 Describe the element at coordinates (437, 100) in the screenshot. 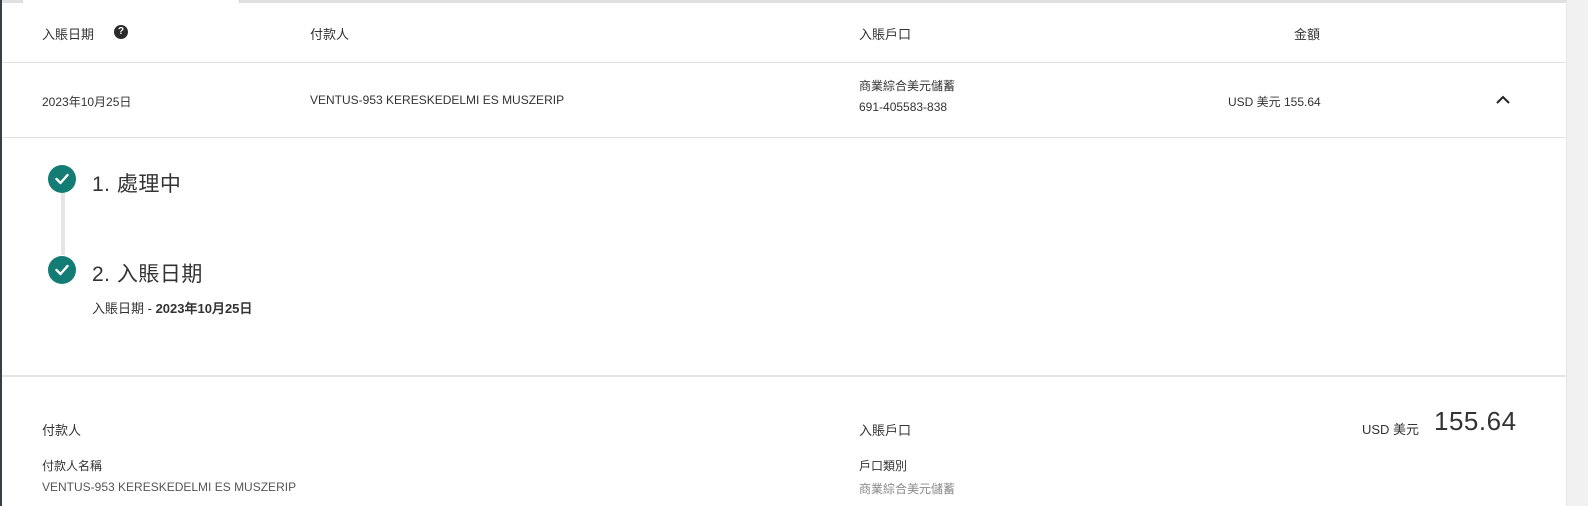

I see `row-payer: VENTUS-953 KERESKEDELMI ES MUSZERIP` at that location.